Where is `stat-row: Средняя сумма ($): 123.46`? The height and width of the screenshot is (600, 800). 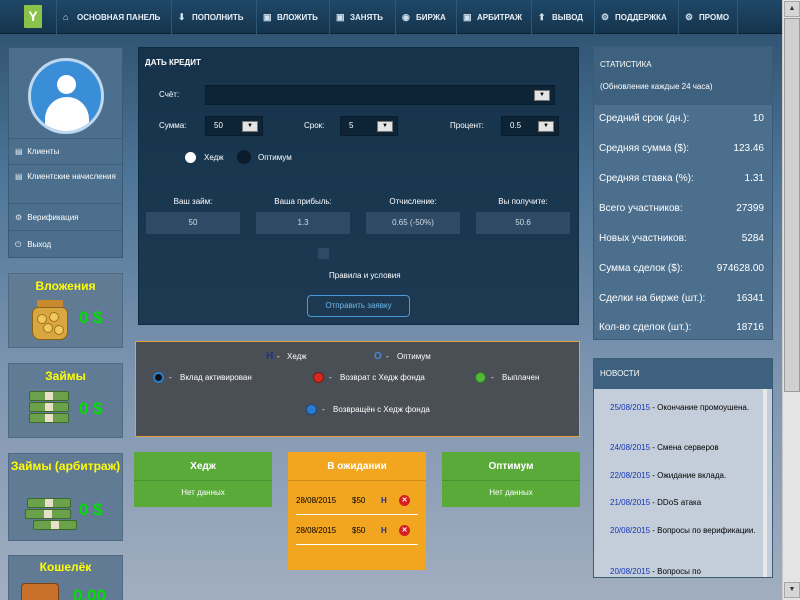 stat-row: Средняя сумма ($): 123.46 is located at coordinates (681, 148).